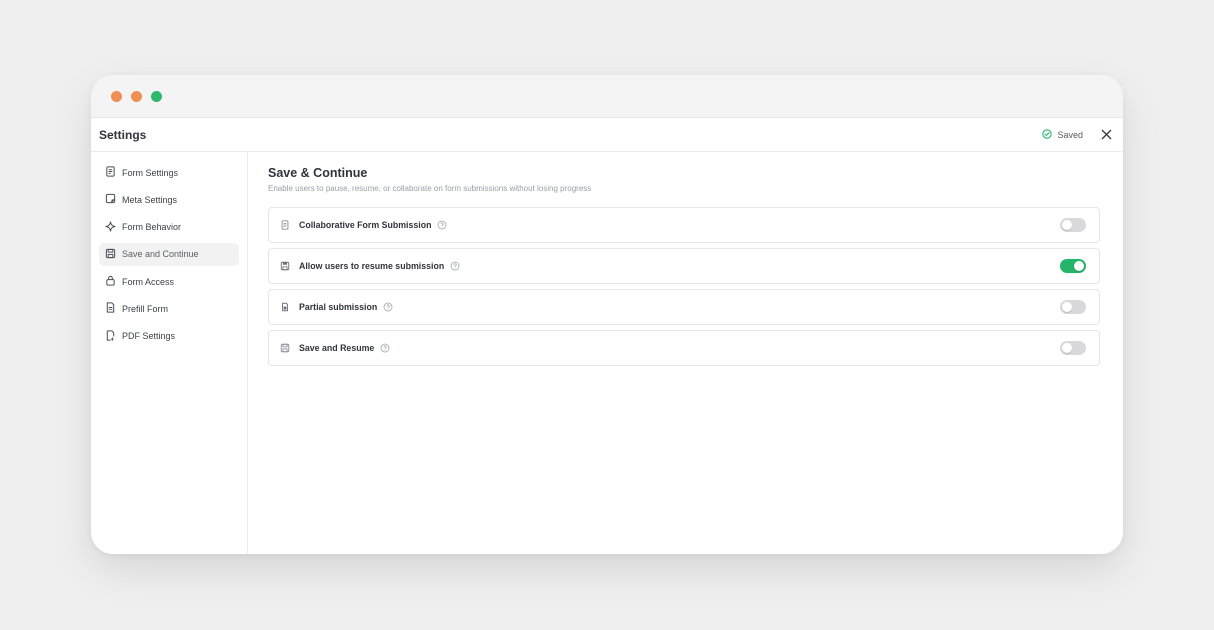 The image size is (1214, 630). Describe the element at coordinates (136, 96) in the screenshot. I see `minimize-dot` at that location.